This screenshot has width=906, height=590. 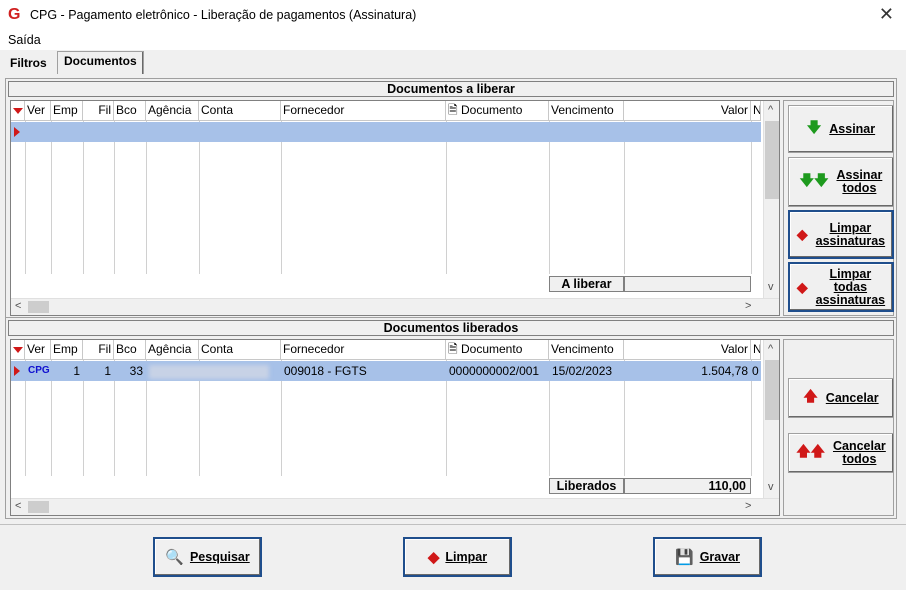 What do you see at coordinates (684, 557) in the screenshot?
I see `save-icon: 💾` at bounding box center [684, 557].